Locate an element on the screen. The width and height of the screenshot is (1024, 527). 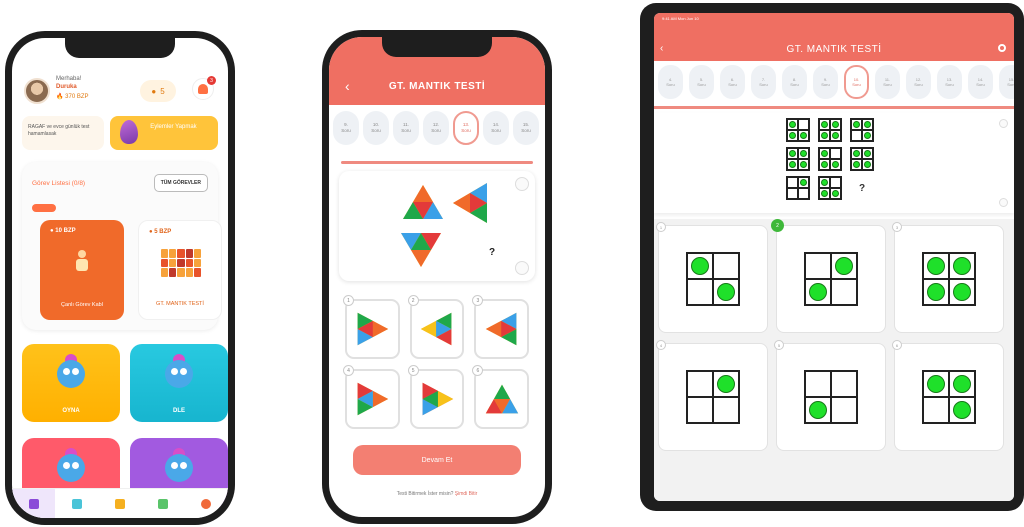
nav-trophy is located at coordinates (119, 503).